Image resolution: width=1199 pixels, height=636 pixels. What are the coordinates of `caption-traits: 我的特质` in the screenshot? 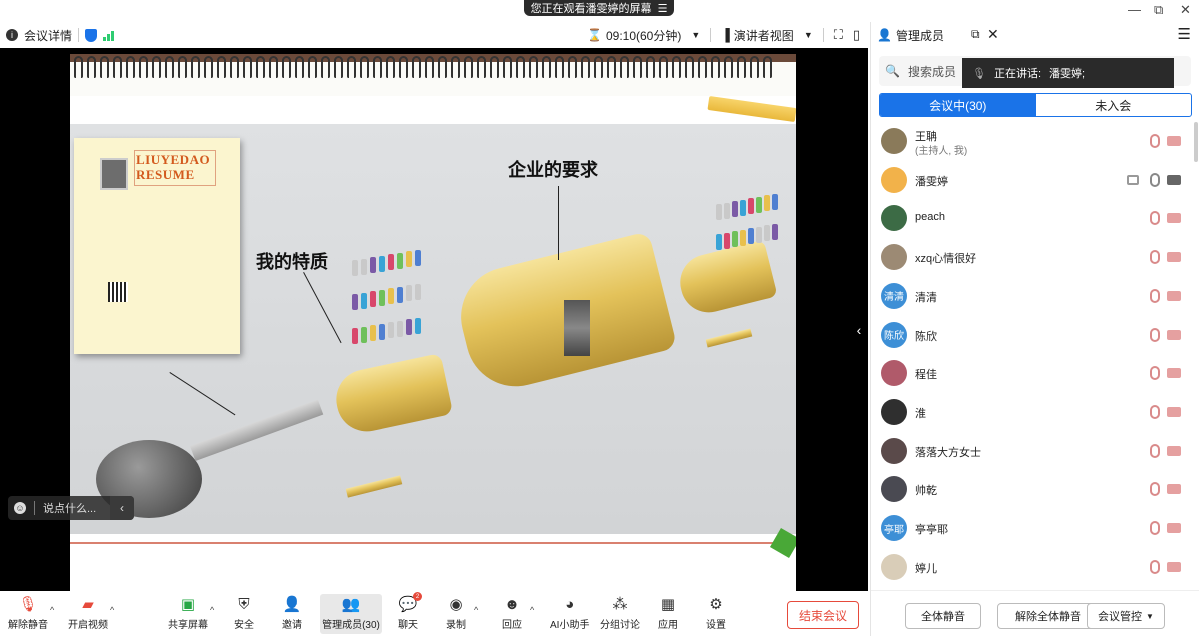 It's located at (292, 262).